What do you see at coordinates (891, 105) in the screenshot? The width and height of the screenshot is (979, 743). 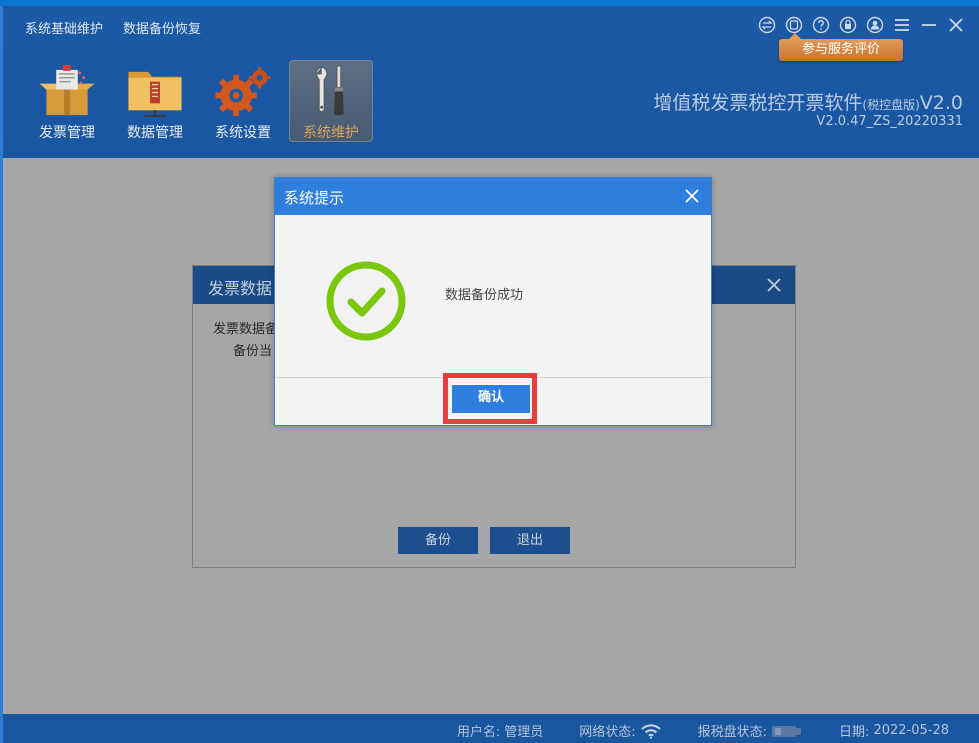 I see `app-title-edition: (税控盘版)` at bounding box center [891, 105].